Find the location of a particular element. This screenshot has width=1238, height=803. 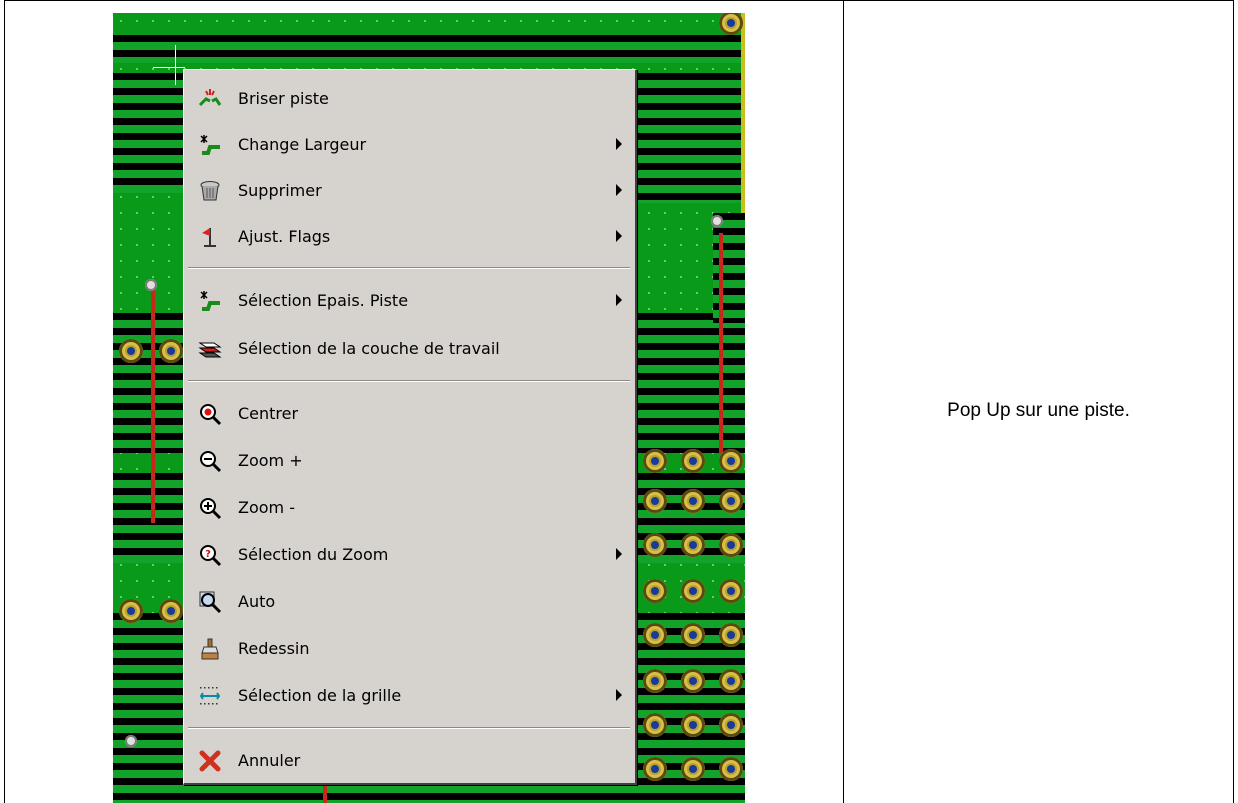

zoom-select-icon: ? is located at coordinates (210, 555).